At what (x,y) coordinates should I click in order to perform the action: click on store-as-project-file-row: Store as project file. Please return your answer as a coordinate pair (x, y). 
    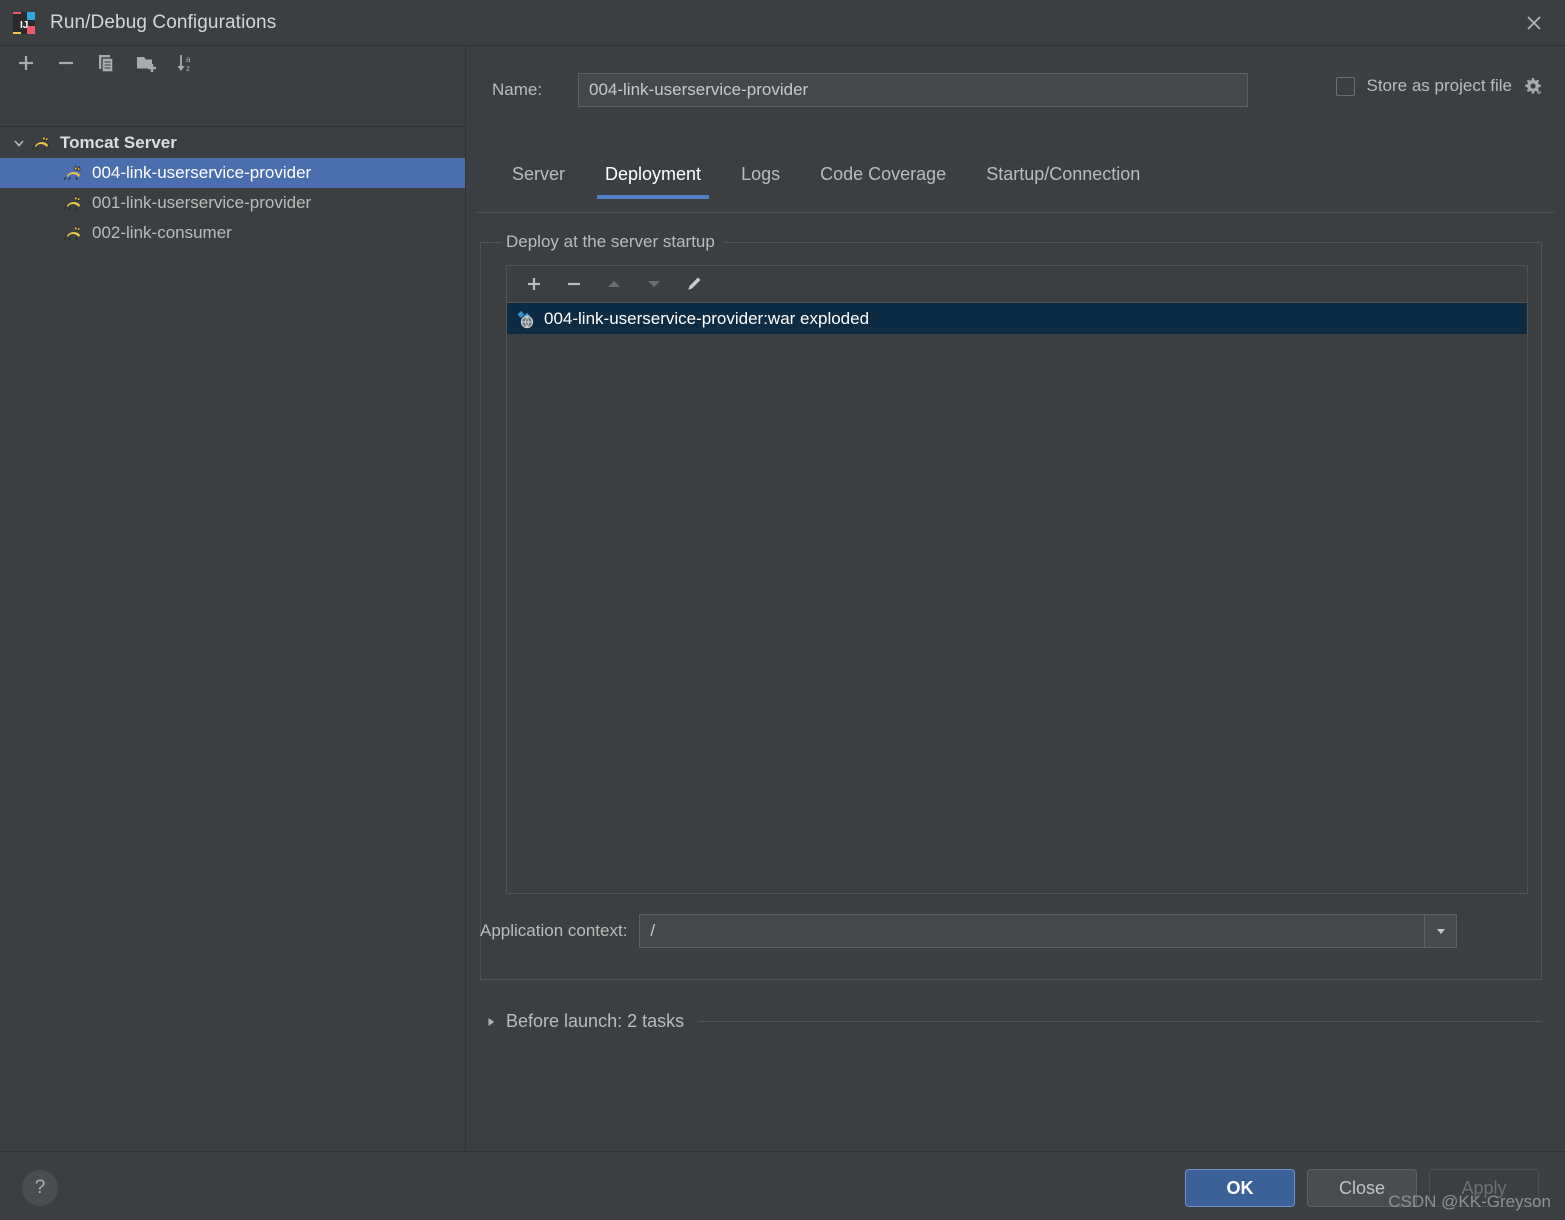
    Looking at the image, I should click on (1439, 86).